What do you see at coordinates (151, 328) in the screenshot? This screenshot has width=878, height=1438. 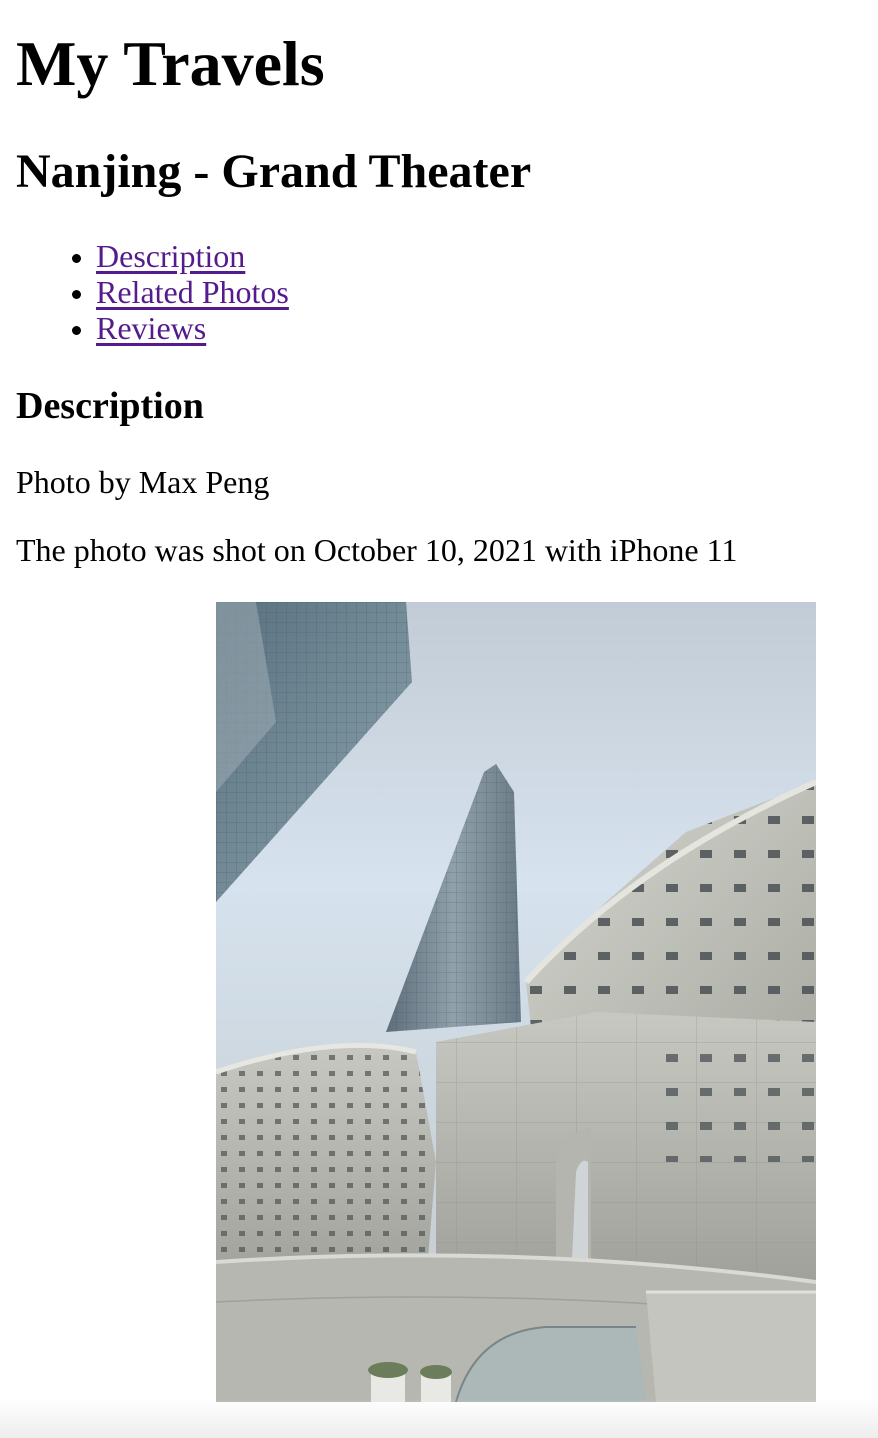 I see `nav-link-reviews: Reviews` at bounding box center [151, 328].